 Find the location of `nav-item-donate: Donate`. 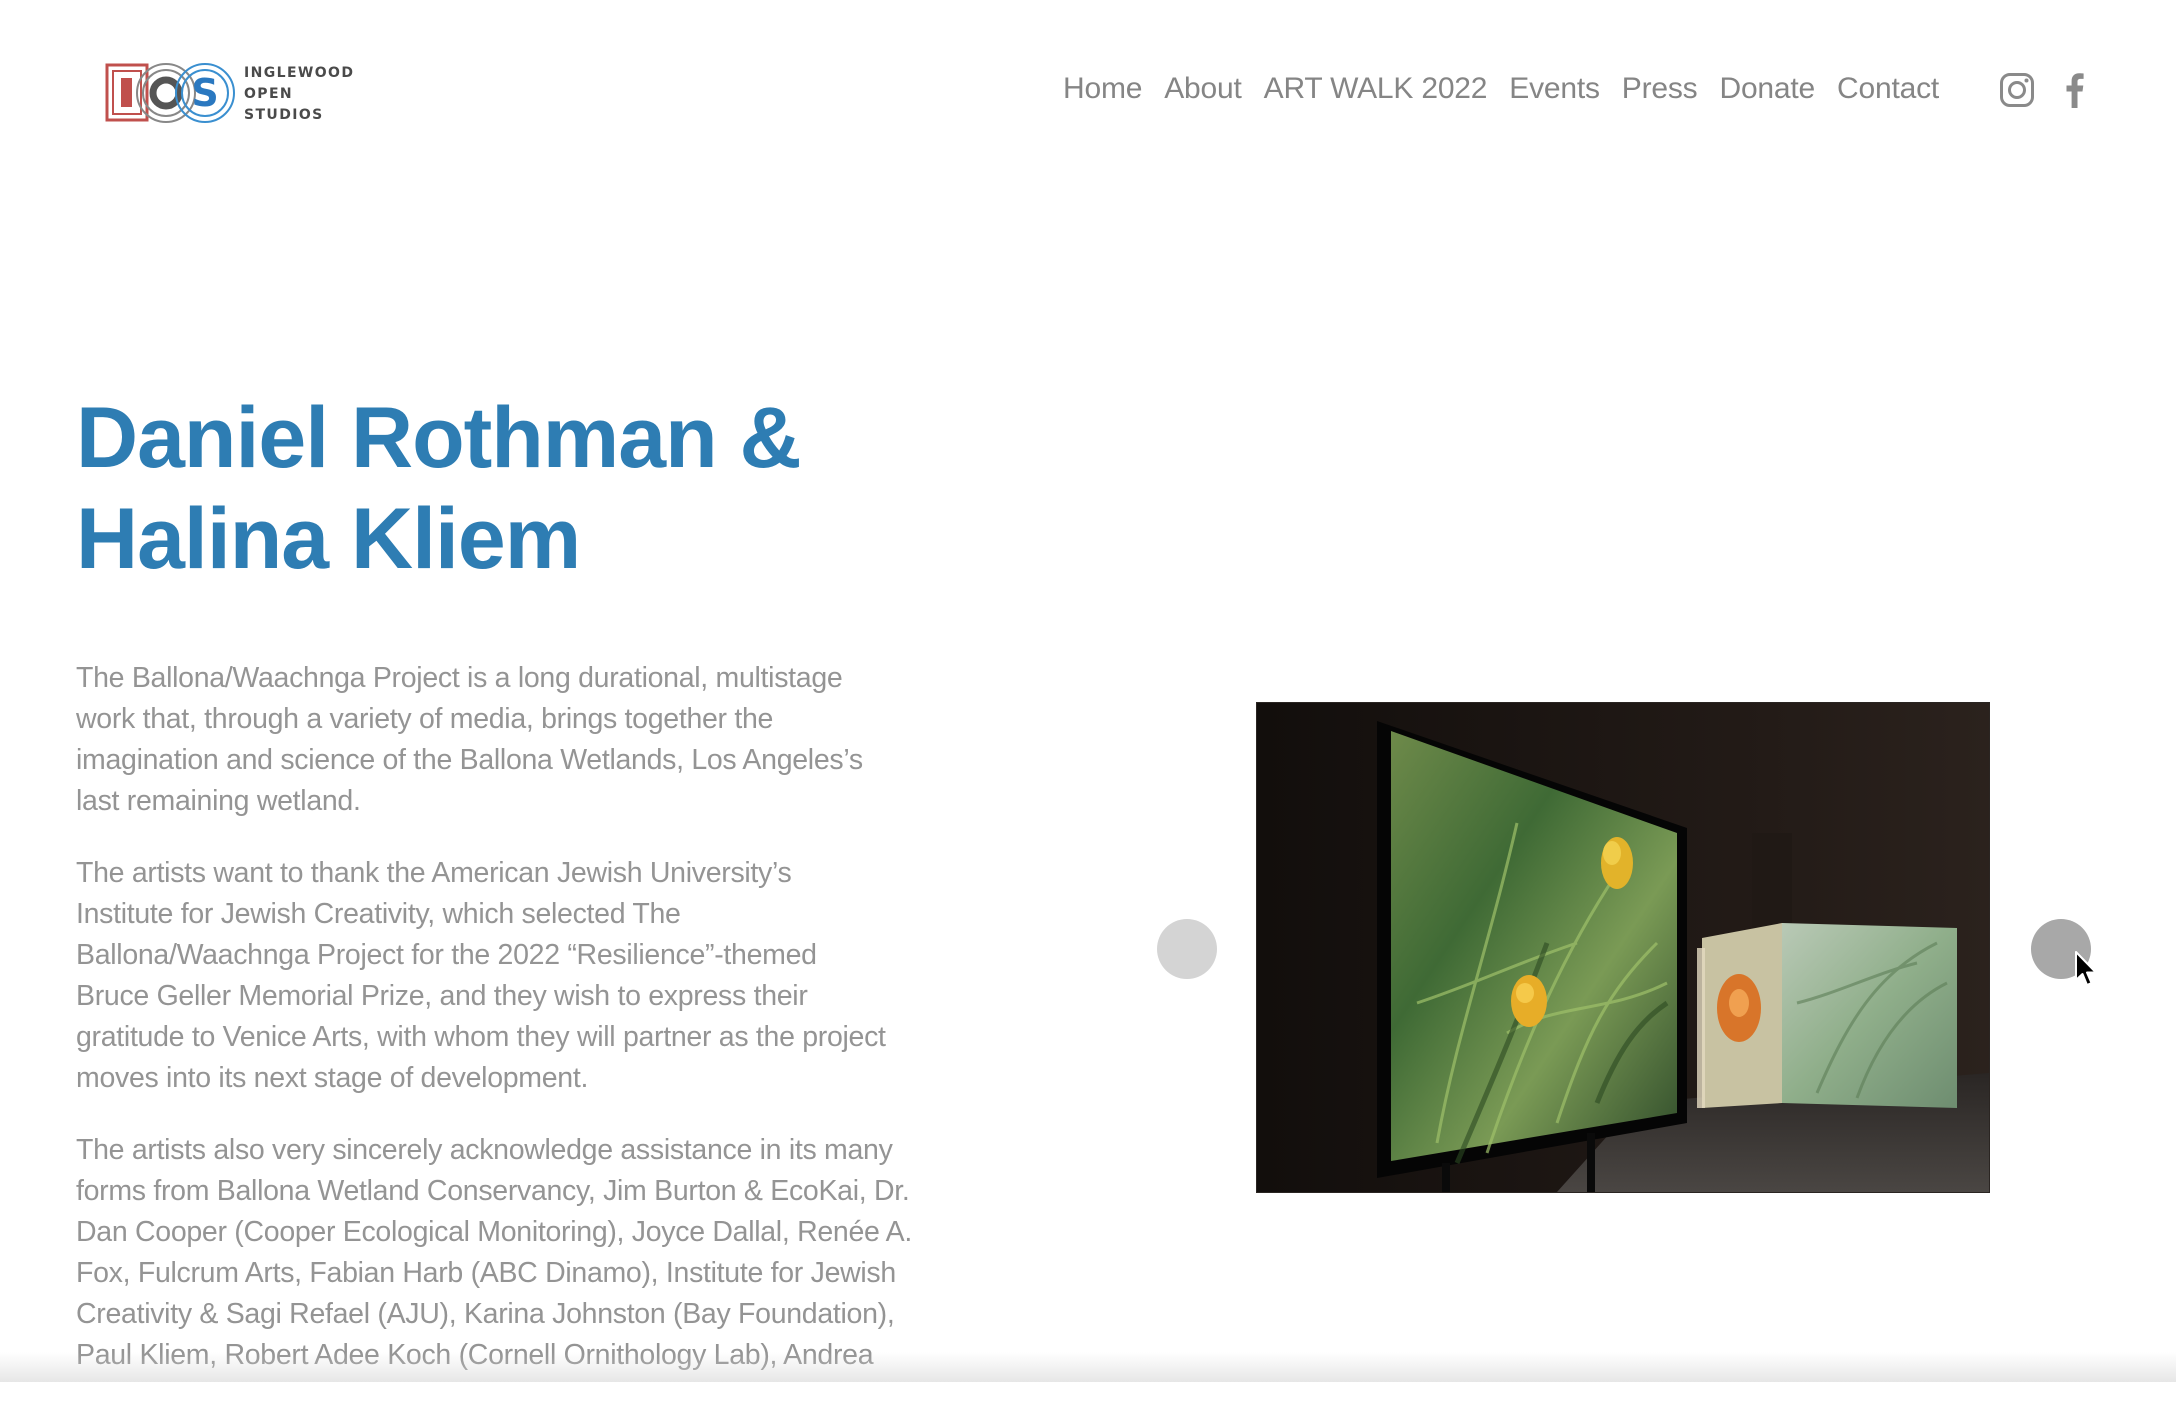

nav-item-donate: Donate is located at coordinates (1767, 89).